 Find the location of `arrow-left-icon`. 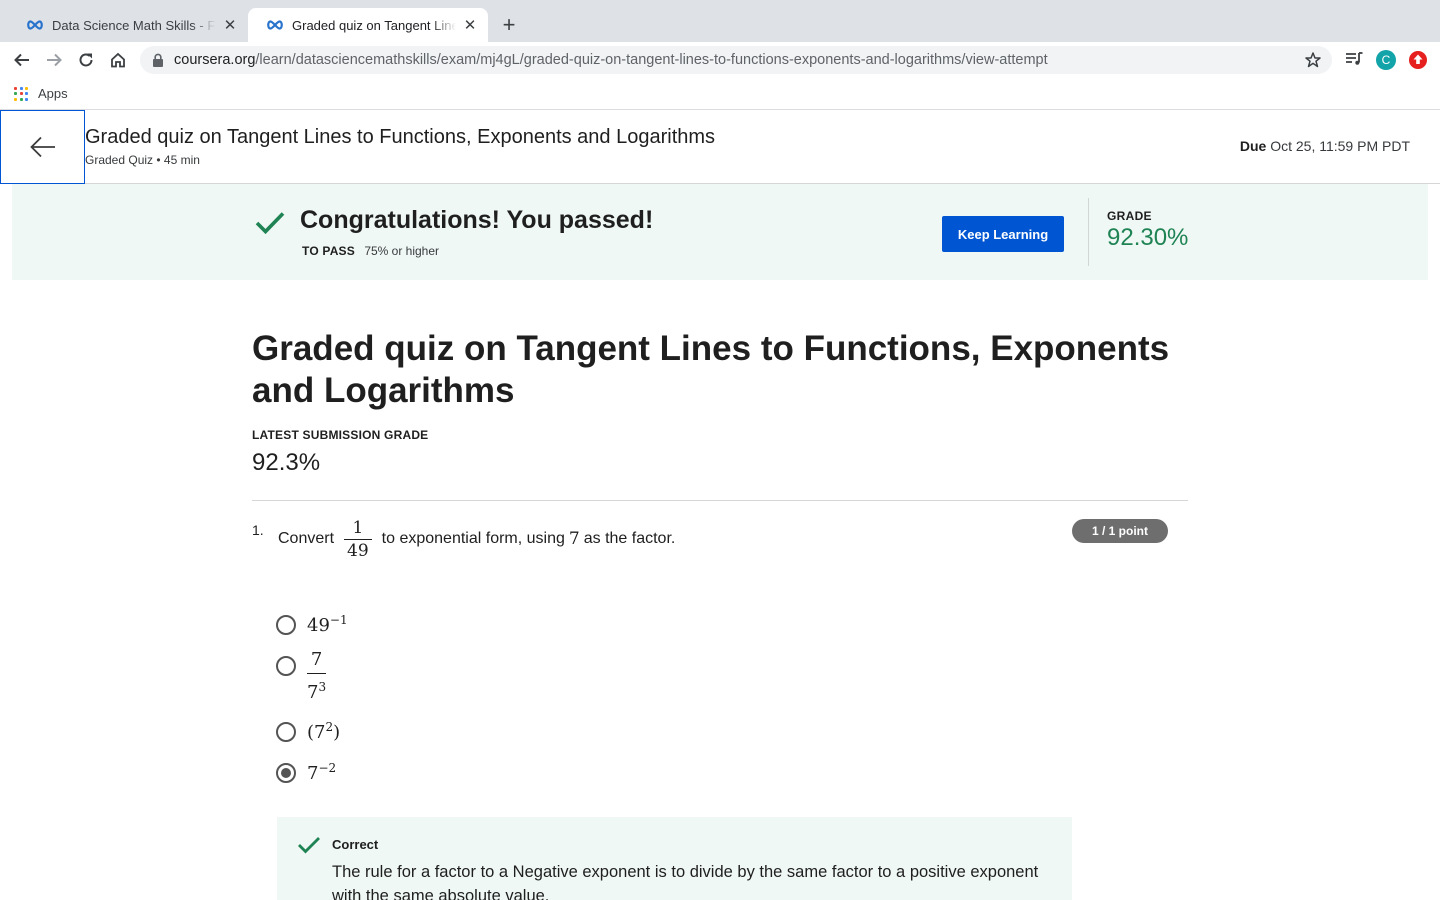

arrow-left-icon is located at coordinates (42, 147).